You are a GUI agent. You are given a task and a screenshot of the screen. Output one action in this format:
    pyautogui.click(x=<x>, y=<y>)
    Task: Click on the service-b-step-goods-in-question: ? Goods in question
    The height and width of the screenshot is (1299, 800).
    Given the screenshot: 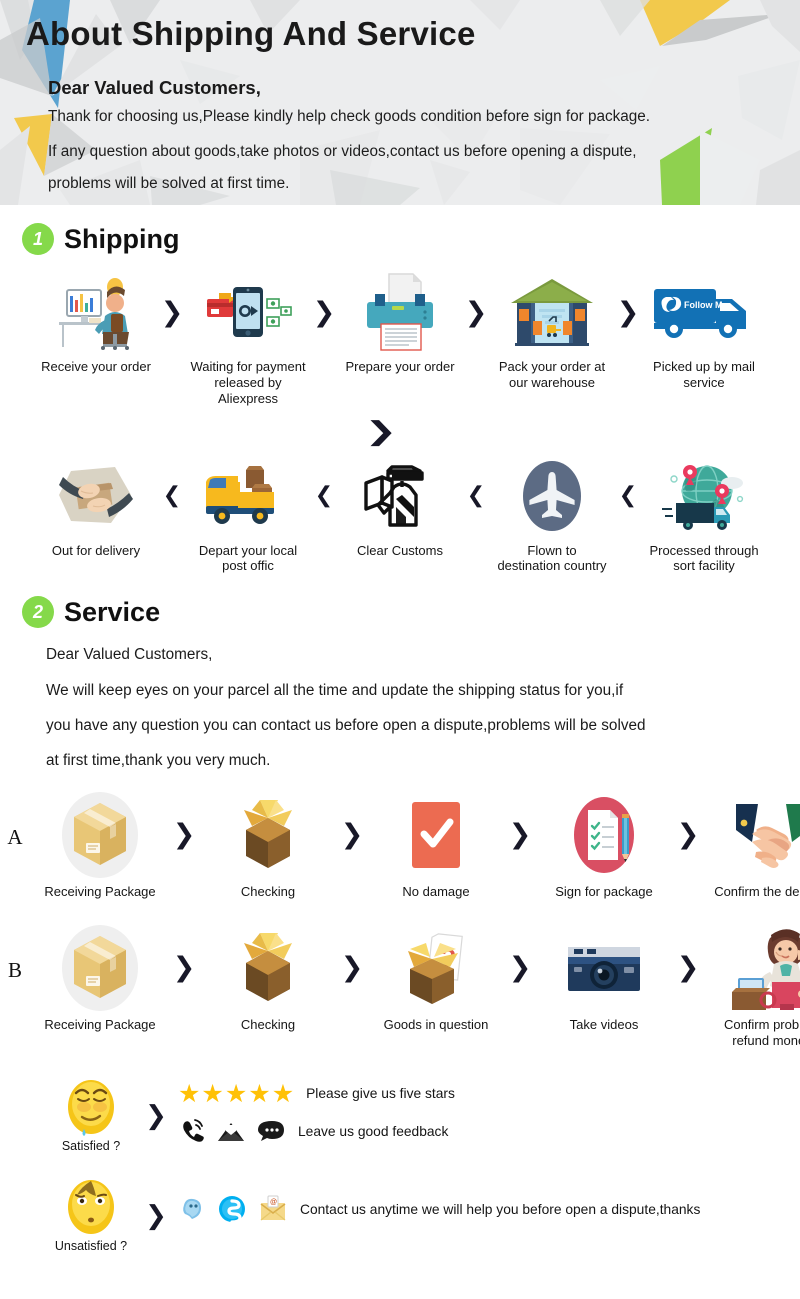 What is the action you would take?
    pyautogui.click(x=436, y=978)
    